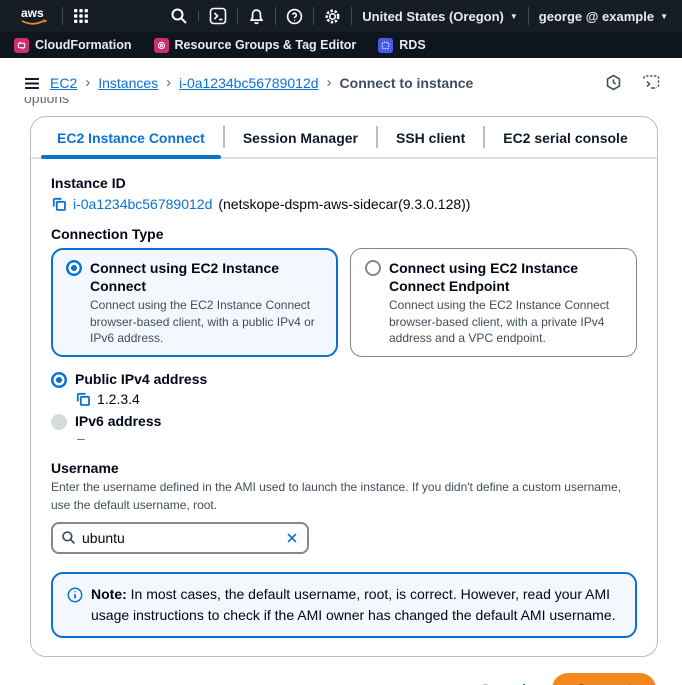  What do you see at coordinates (613, 82) in the screenshot?
I see `history-icon` at bounding box center [613, 82].